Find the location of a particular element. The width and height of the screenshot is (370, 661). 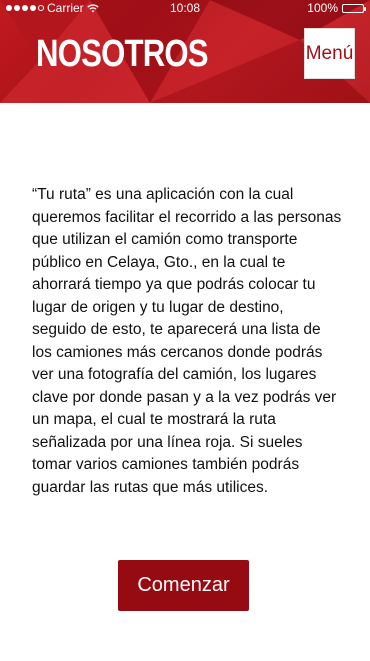

start-button: Comenzar is located at coordinates (183, 585).